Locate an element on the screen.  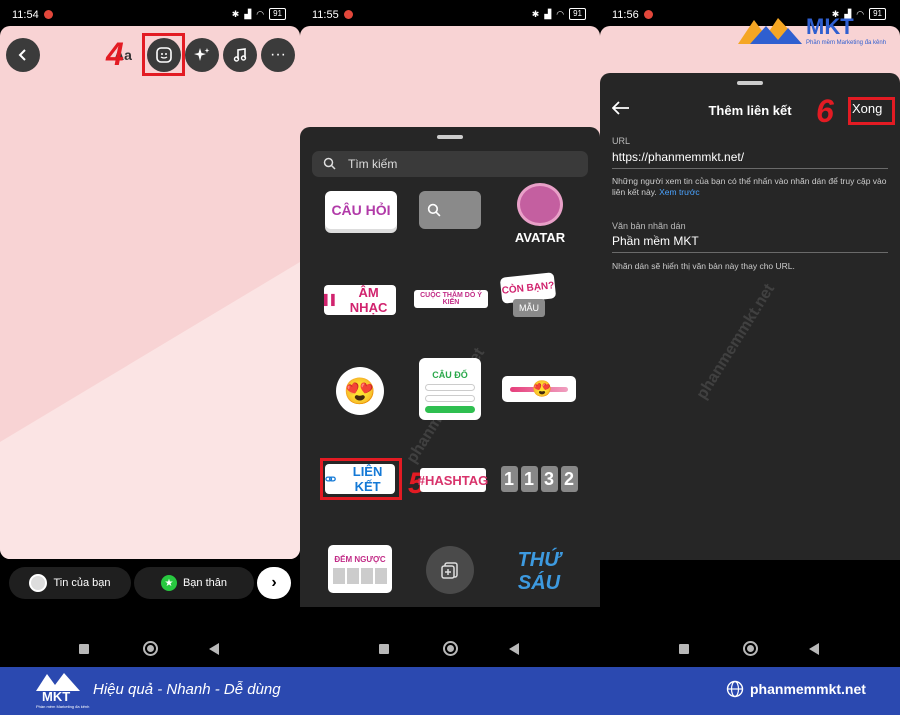
avatar-face-icon is located at coordinates (540, 204).